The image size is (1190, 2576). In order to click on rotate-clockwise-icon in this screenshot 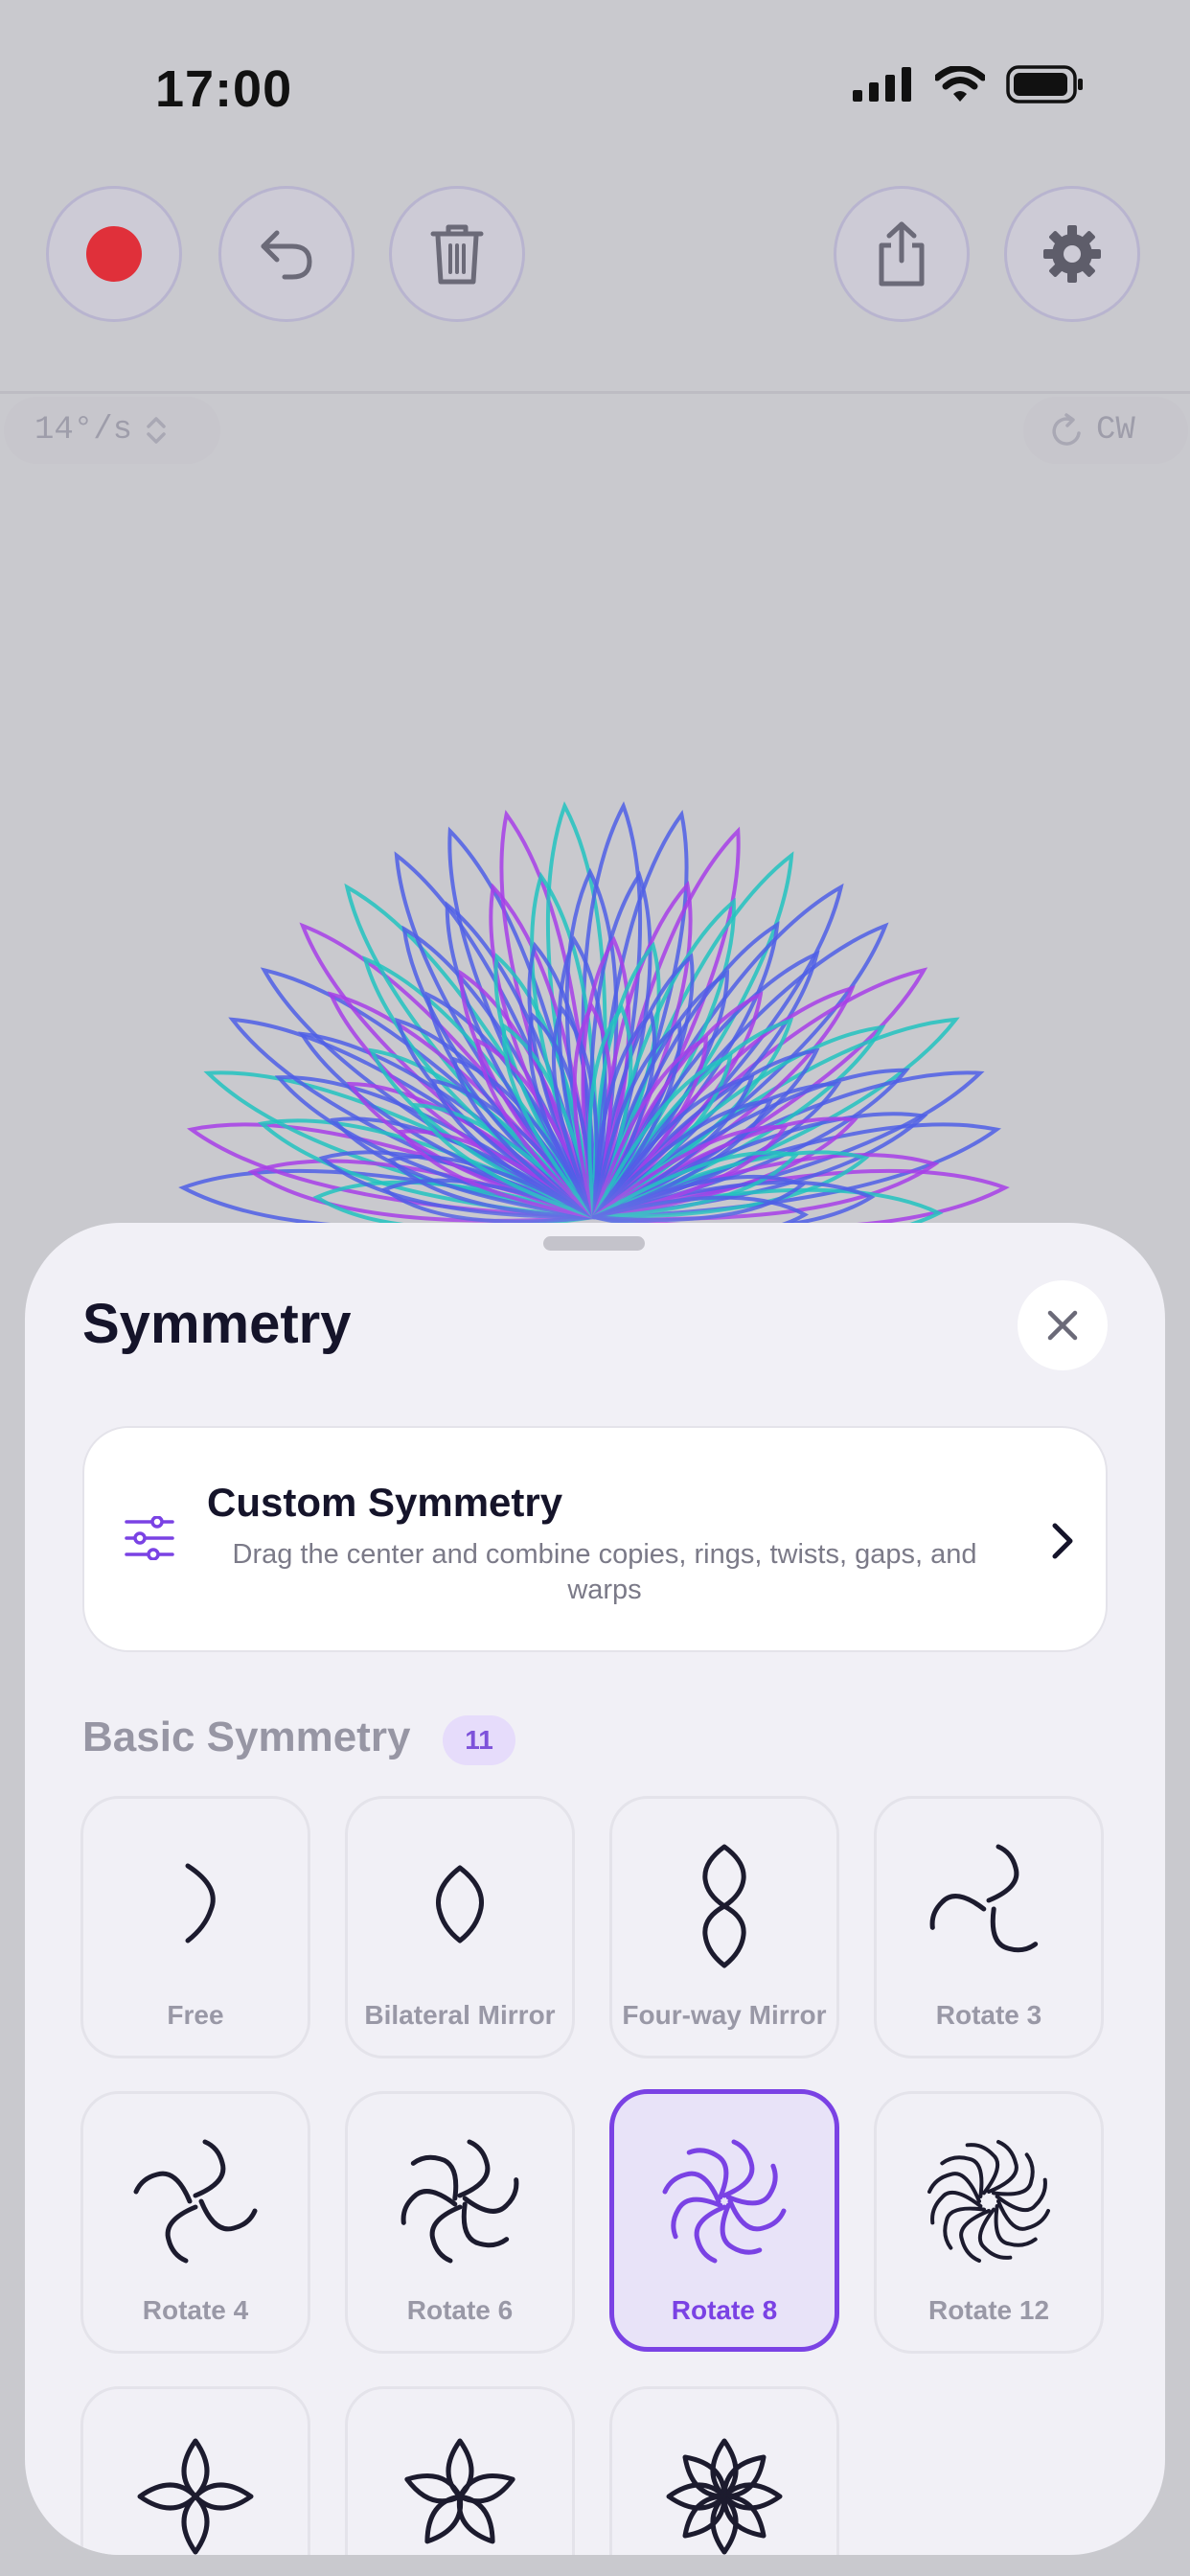, I will do `click(1067, 429)`.